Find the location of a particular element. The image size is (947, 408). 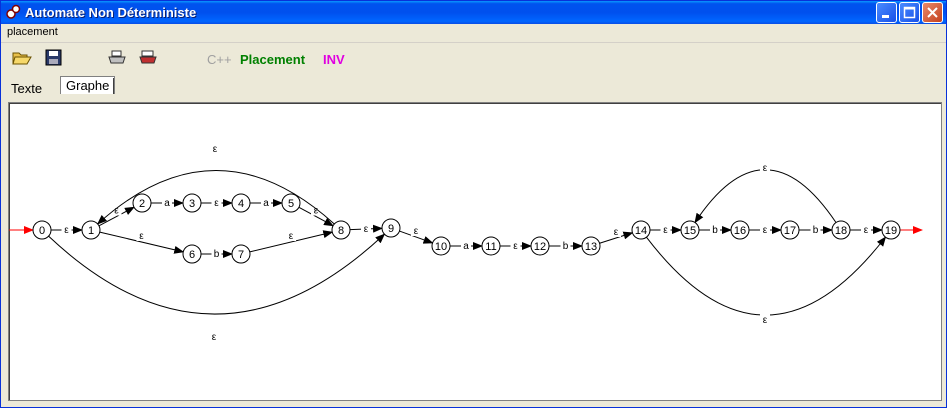

state-label: 14 is located at coordinates (641, 231).